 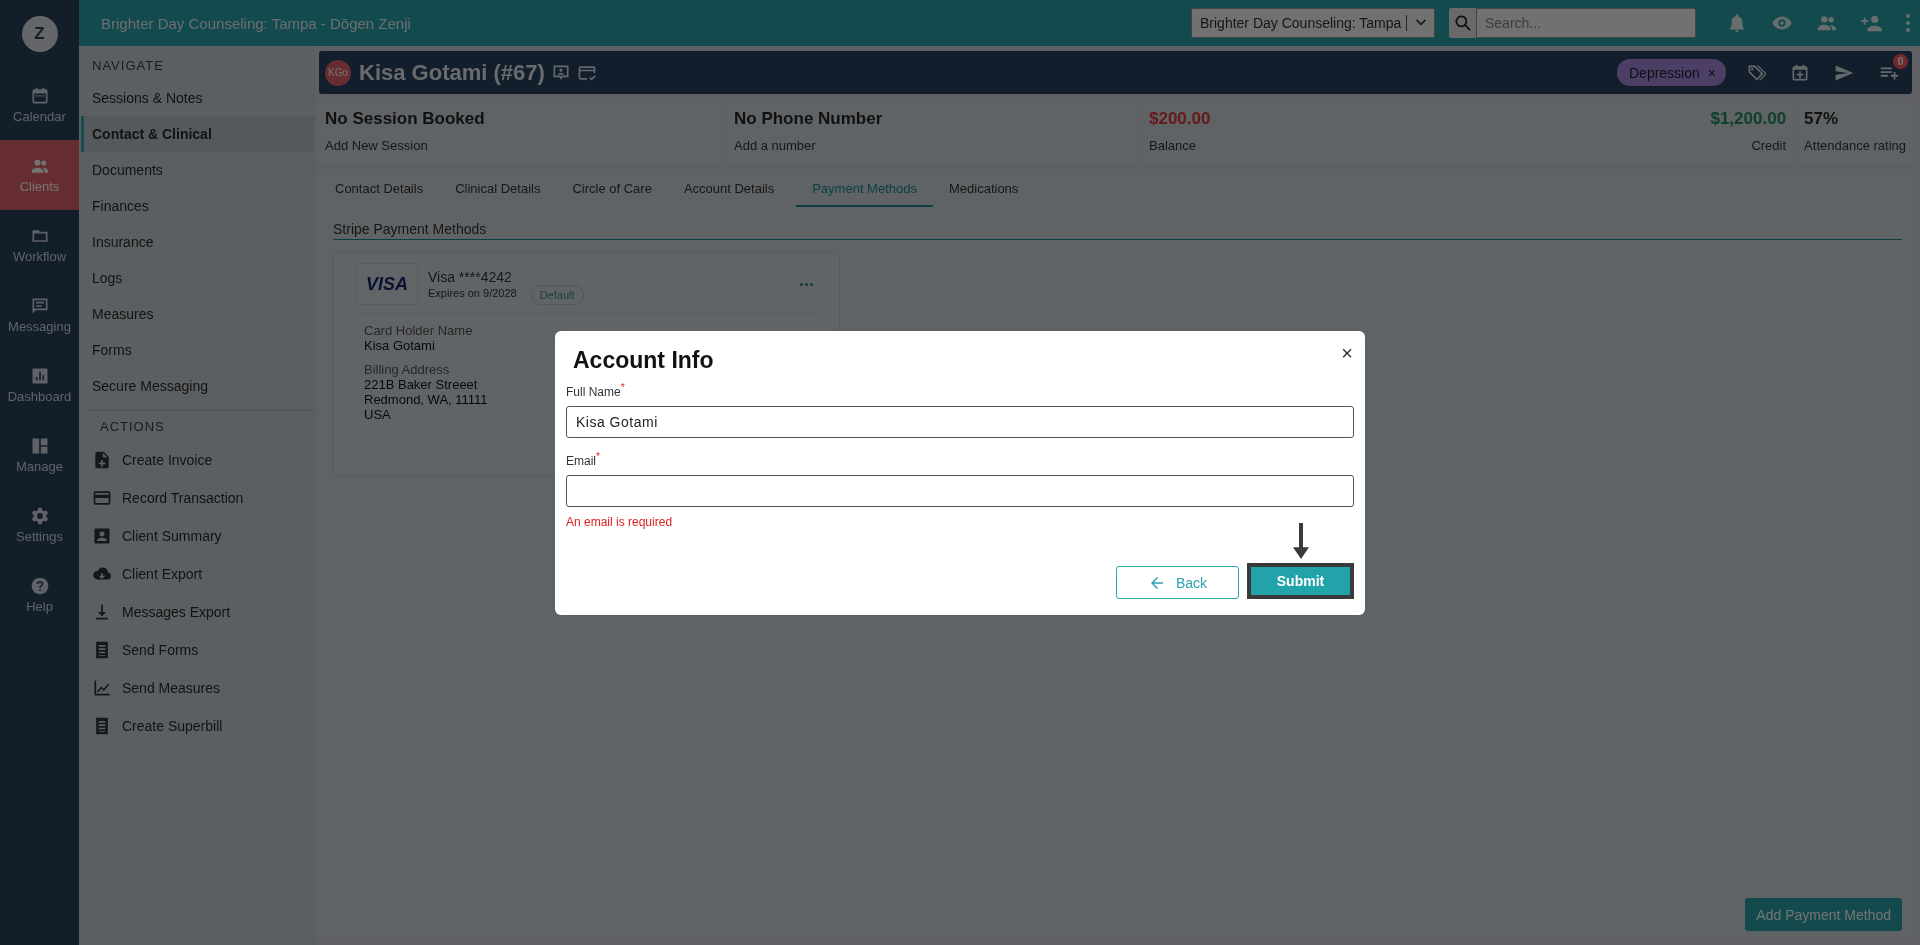 What do you see at coordinates (198, 386) in the screenshot?
I see `sidebar-nav-item: Secure Messaging` at bounding box center [198, 386].